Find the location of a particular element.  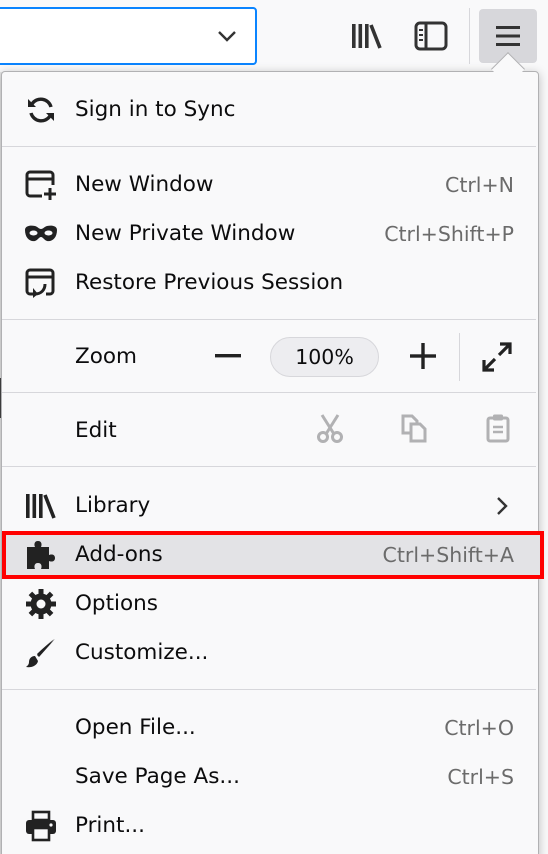

menu-zoom-controls: Zoom 100% is located at coordinates (269, 357).